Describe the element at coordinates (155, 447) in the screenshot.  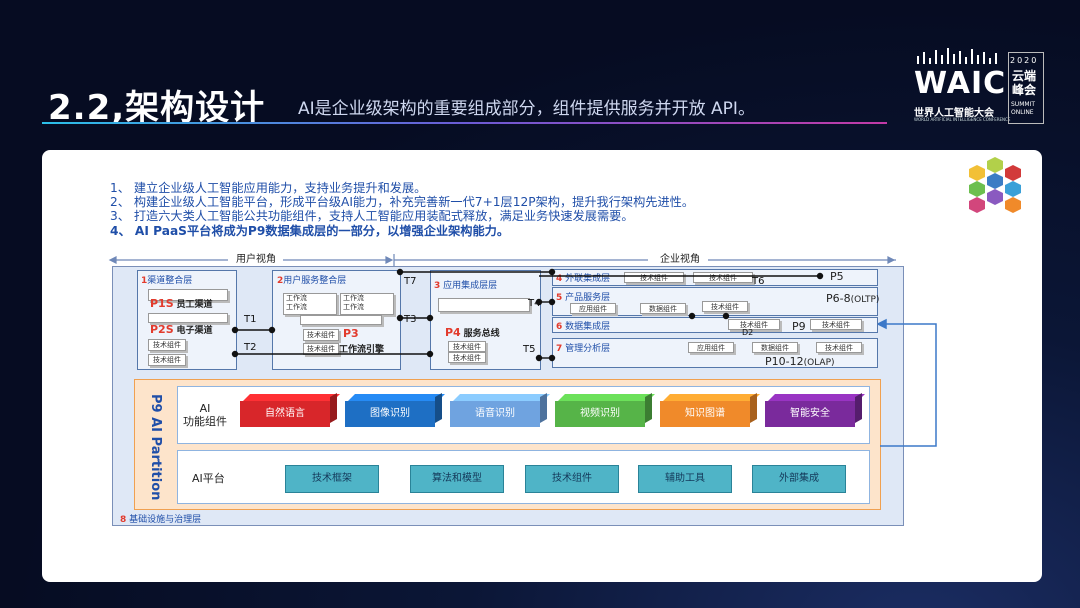
I see `ai-partition-label: P9 AI Partition` at that location.